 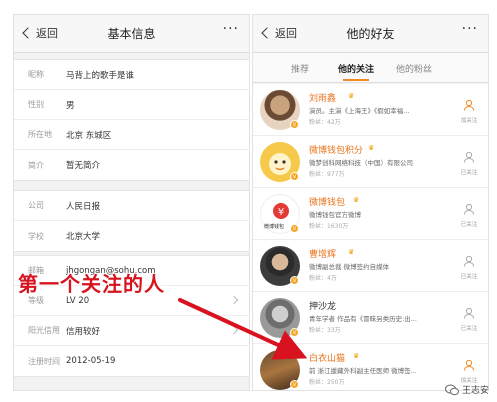 I want to click on annotation-arrow, so click(x=243, y=329).